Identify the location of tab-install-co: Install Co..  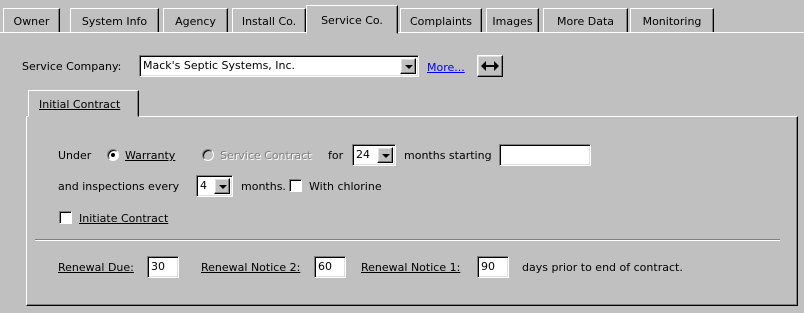
(269, 20).